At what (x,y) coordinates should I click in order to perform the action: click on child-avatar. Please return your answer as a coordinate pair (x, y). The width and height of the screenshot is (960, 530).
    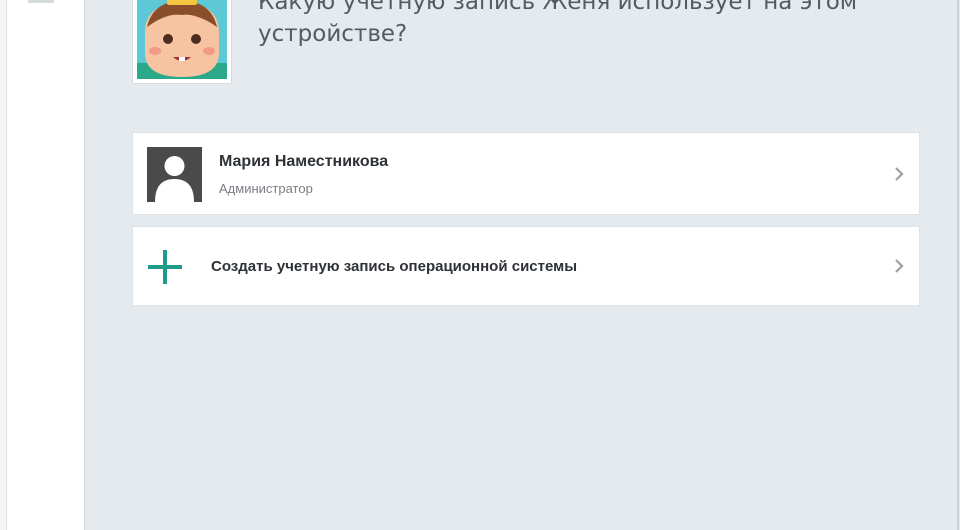
    Looking at the image, I should click on (182, 42).